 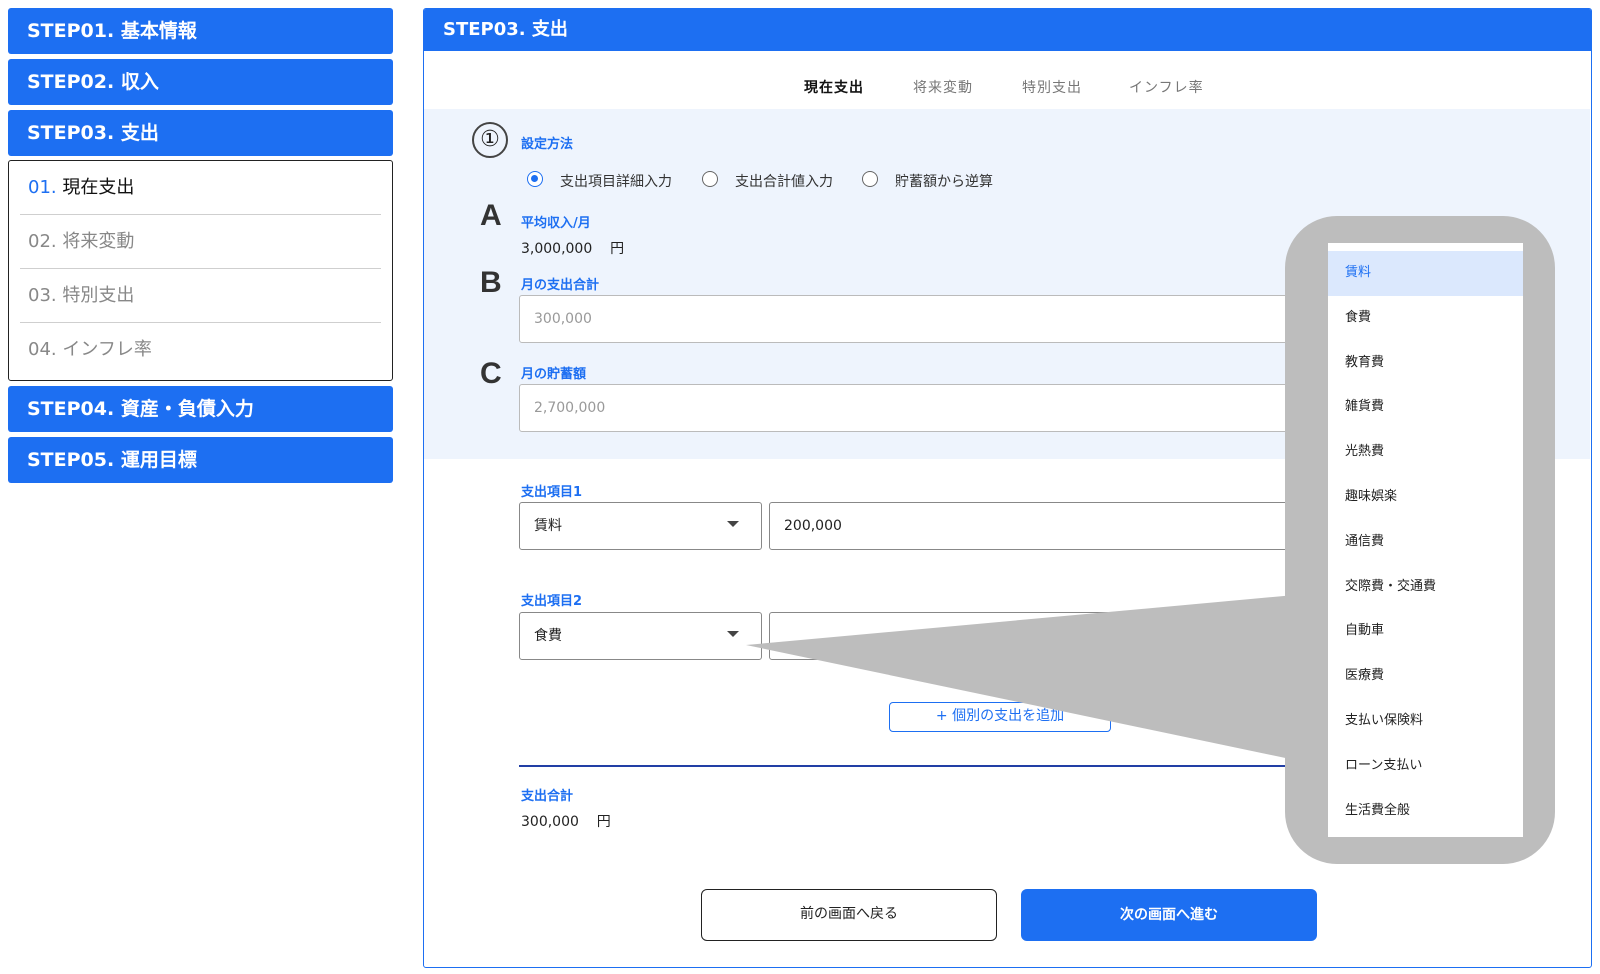 What do you see at coordinates (1425, 631) in the screenshot?
I see `dropdown-option: 自動車` at bounding box center [1425, 631].